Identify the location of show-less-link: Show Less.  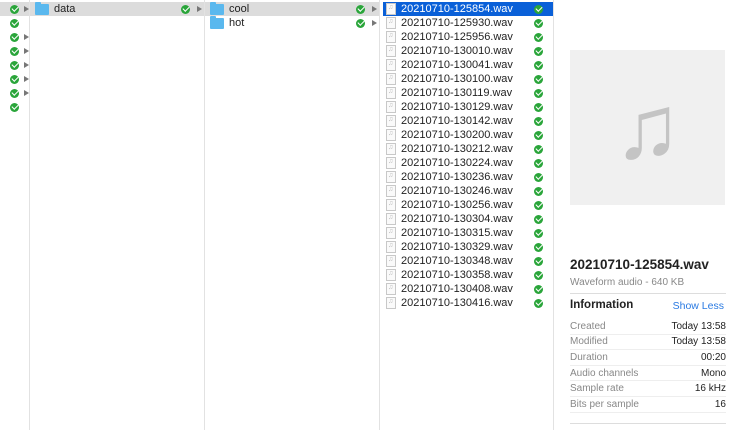
(698, 306).